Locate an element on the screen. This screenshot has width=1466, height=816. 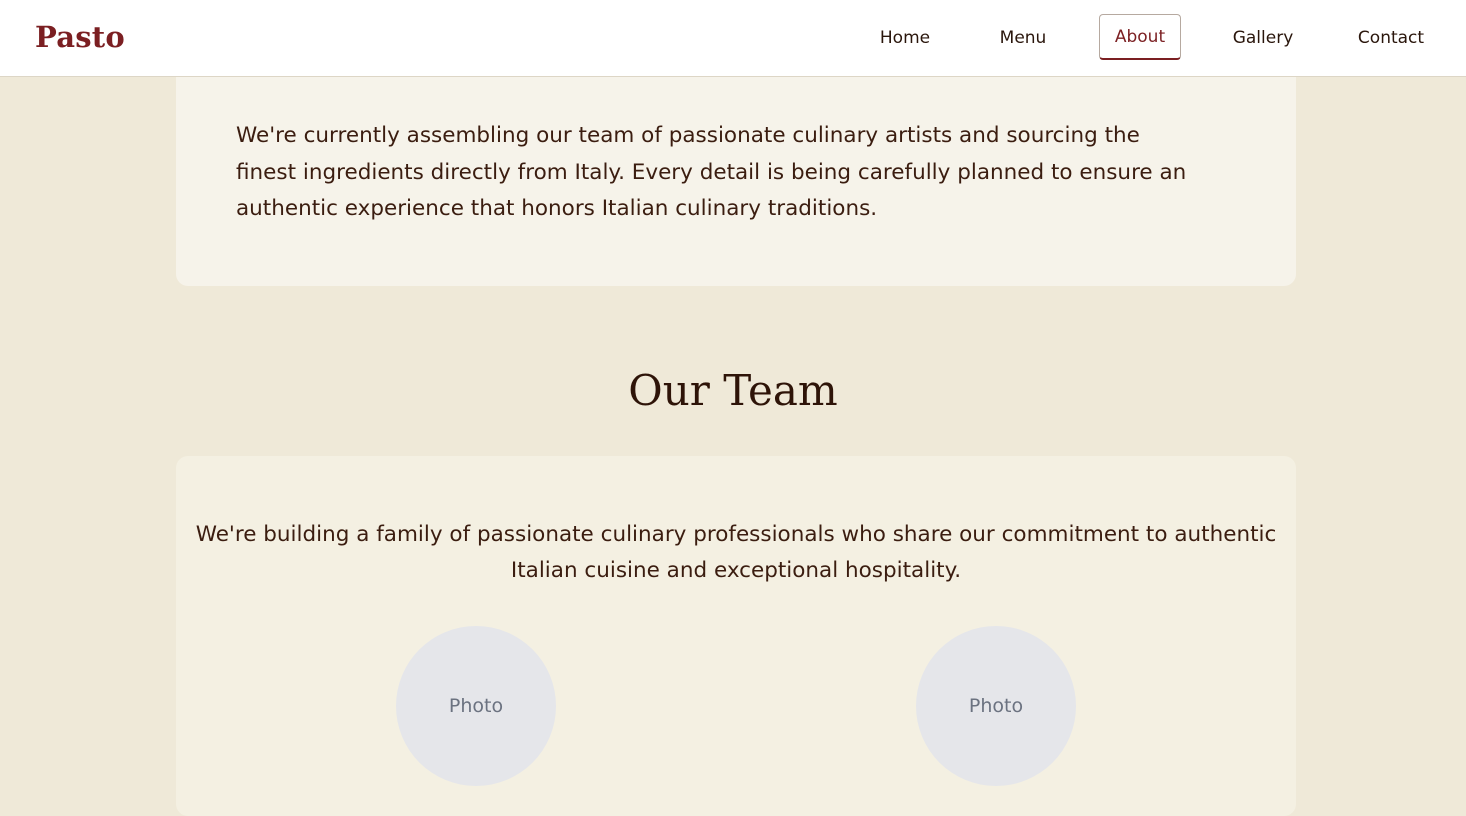
site-header: Pasto Home Menu About Gallery Contact is located at coordinates (733, 38).